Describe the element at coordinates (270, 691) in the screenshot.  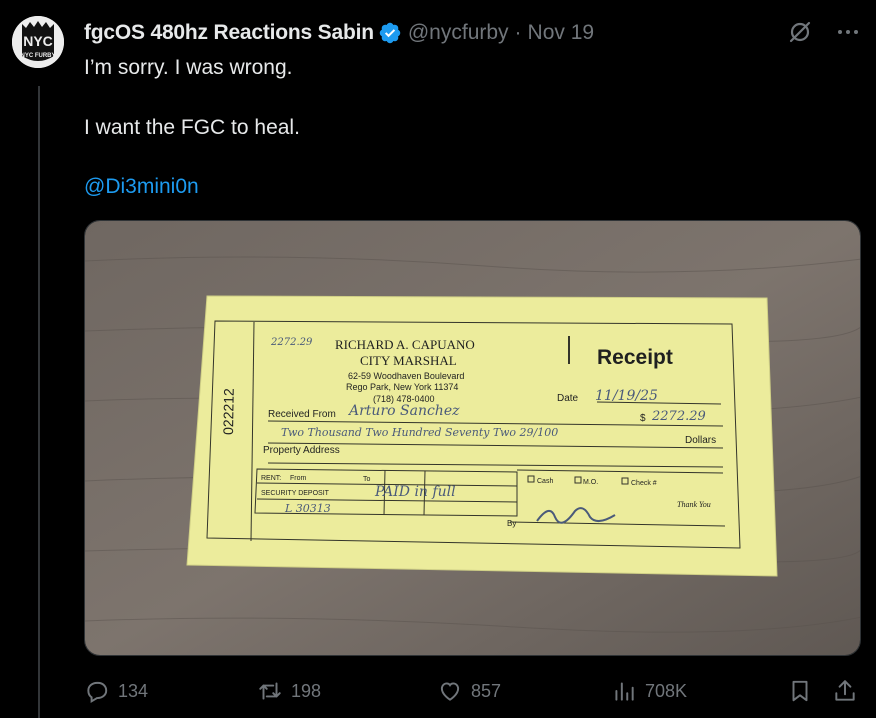
I see `repost-icon` at that location.